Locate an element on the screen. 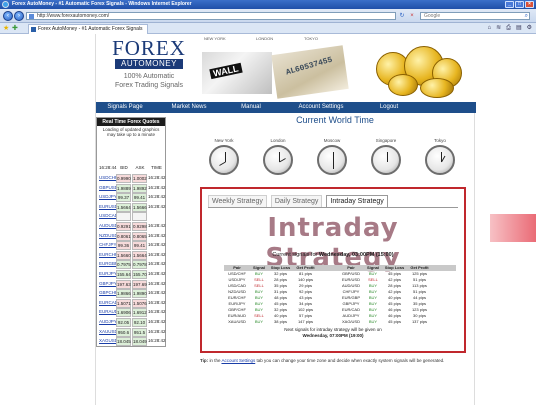  quote-pair-link: NZDUSD is located at coordinates (108, 236).